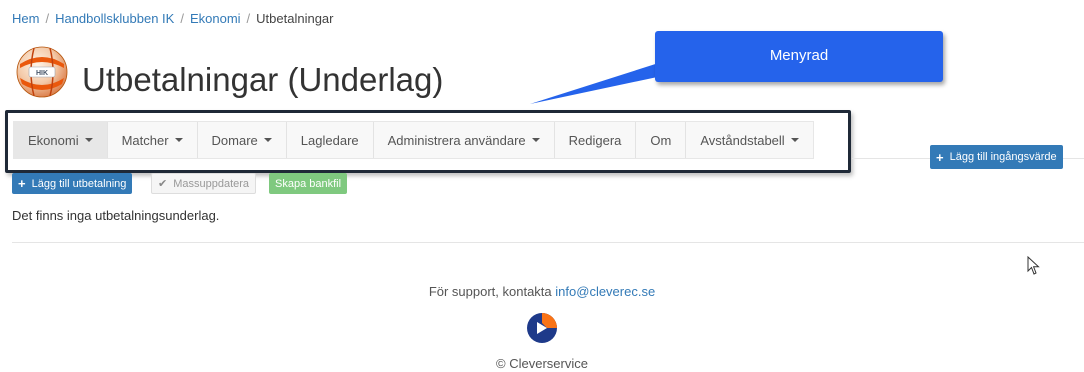 The height and width of the screenshot is (372, 1084). I want to click on add-payment-button: + Lägg till utbetalning, so click(72, 183).